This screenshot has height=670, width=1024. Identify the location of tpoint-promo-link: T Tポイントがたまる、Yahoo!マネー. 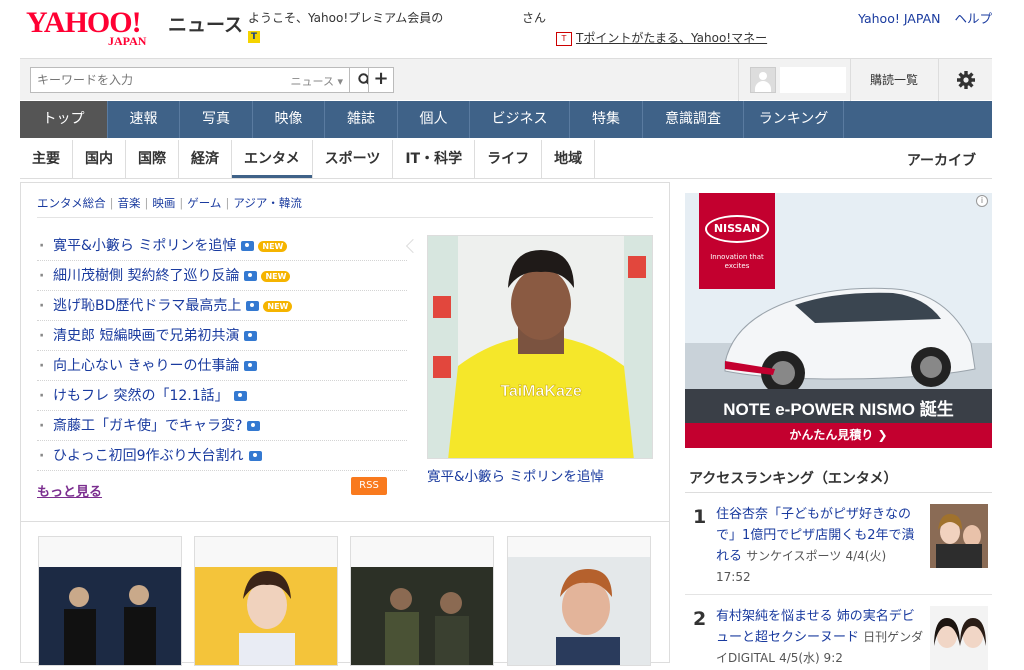
(661, 37).